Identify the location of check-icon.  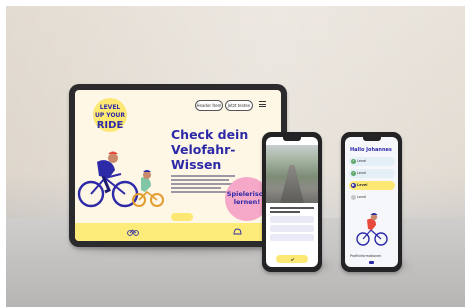
(292, 259).